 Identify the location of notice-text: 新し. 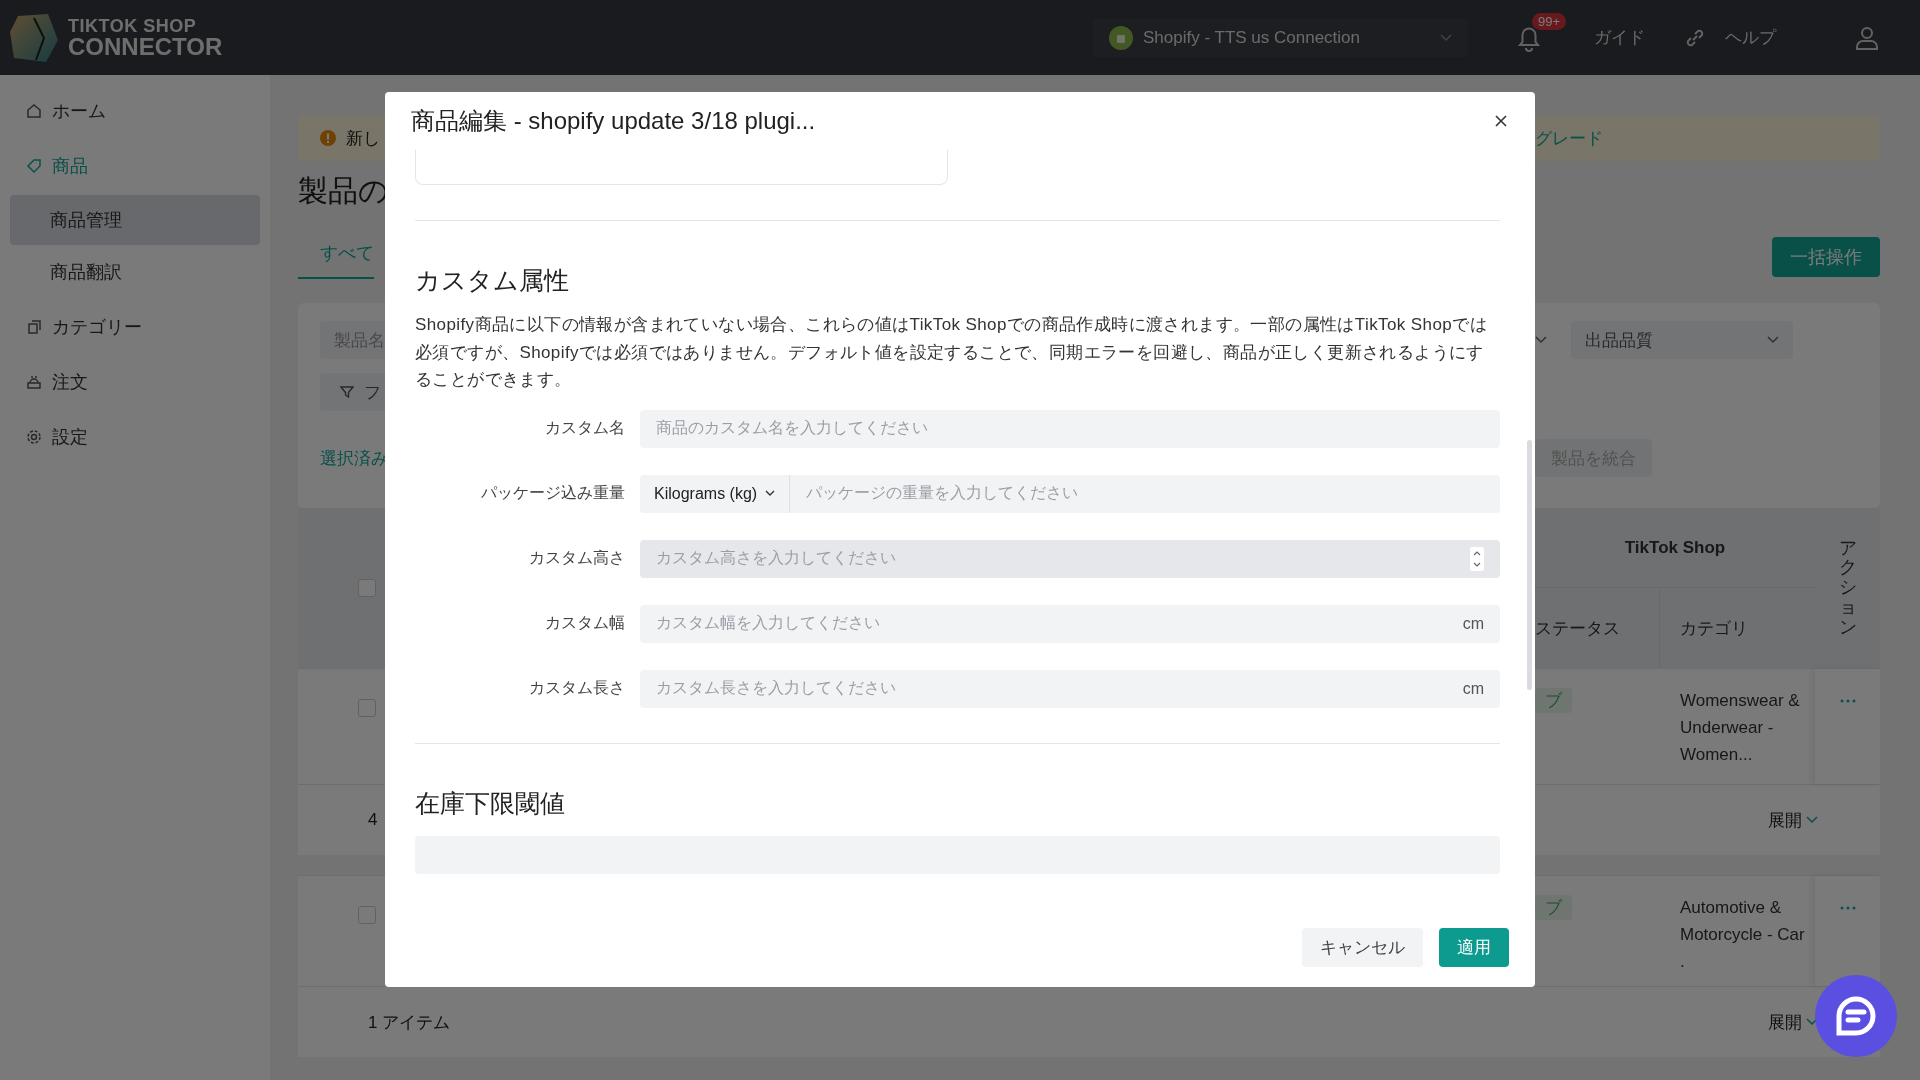
(363, 138).